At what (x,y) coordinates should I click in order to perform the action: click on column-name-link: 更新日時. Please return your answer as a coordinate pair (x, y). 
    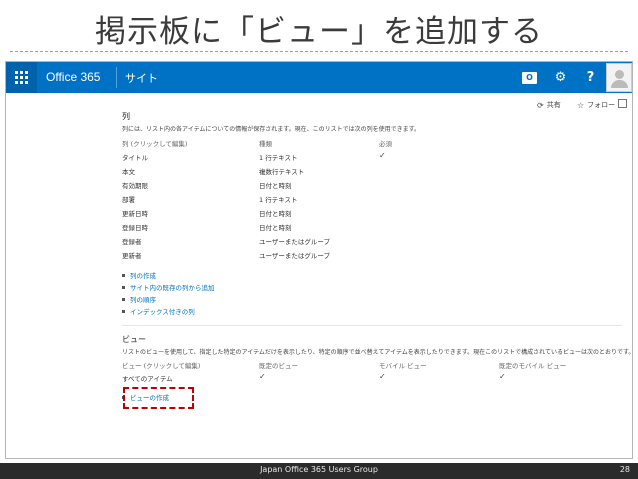
    Looking at the image, I should click on (135, 213).